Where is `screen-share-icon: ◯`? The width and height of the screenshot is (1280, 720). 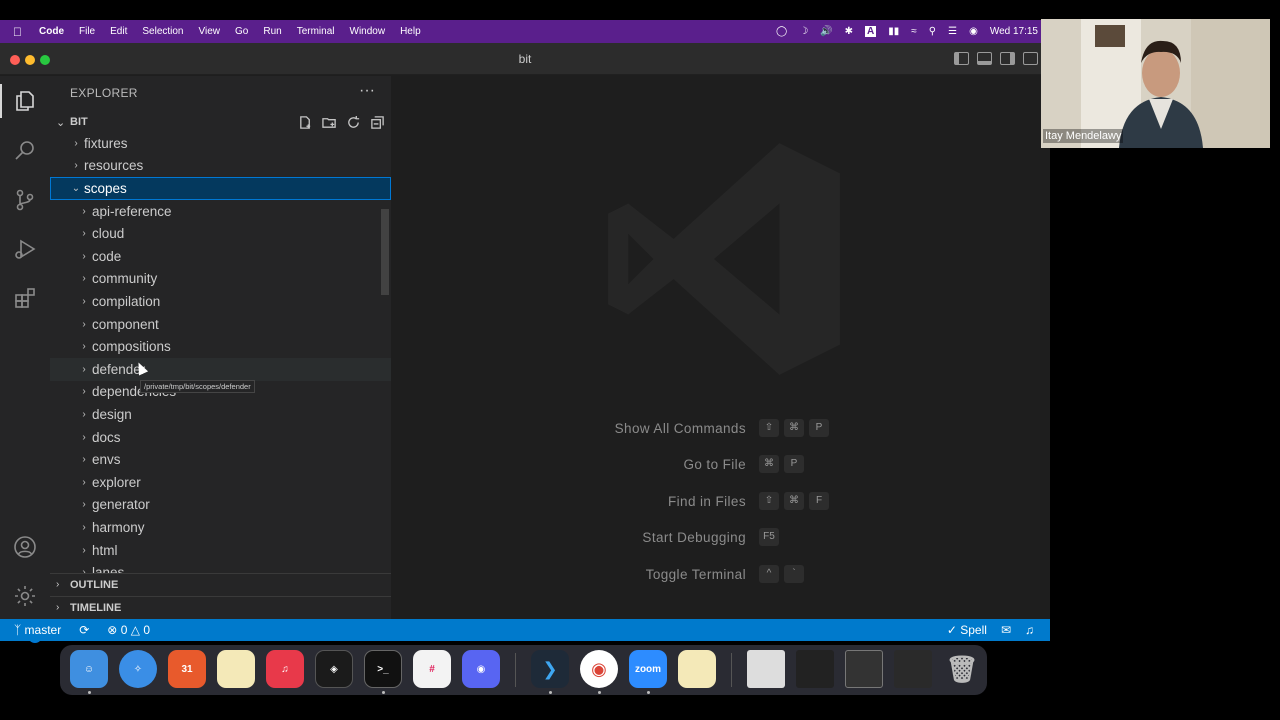
screen-share-icon: ◯ is located at coordinates (781, 31).